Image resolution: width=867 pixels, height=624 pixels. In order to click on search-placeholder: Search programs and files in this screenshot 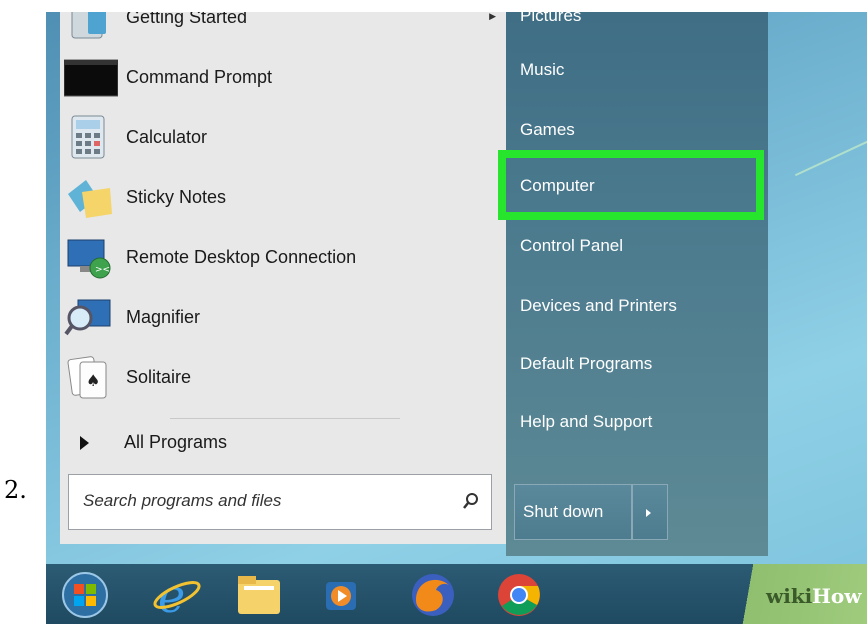, I will do `click(182, 500)`.